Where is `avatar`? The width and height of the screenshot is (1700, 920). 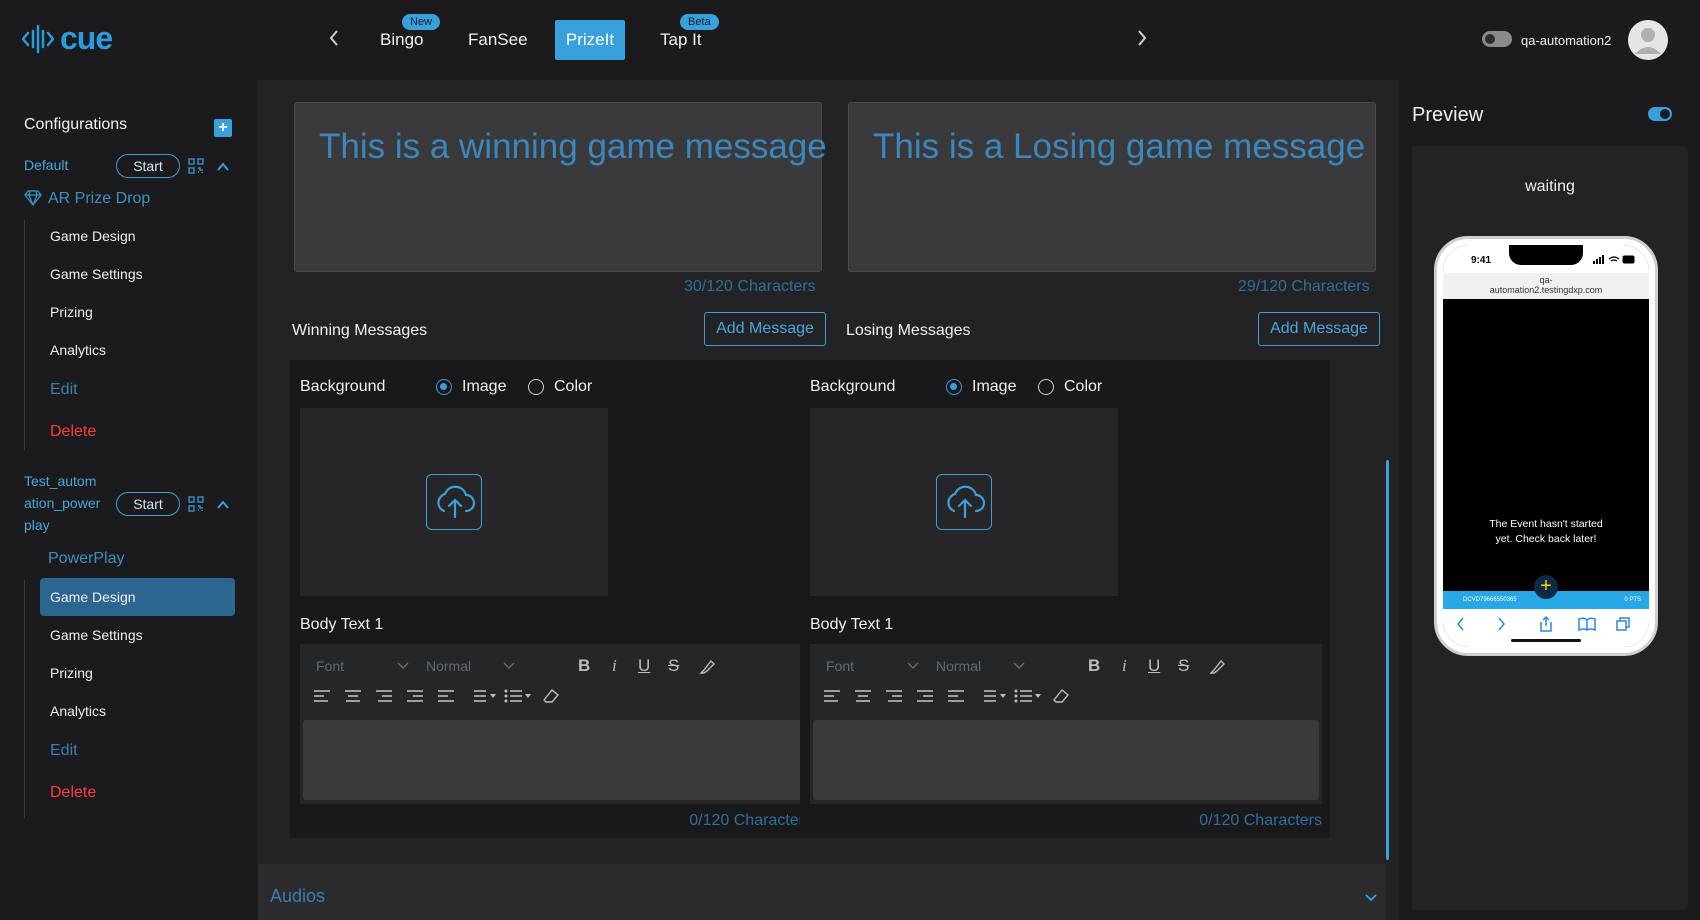 avatar is located at coordinates (1648, 40).